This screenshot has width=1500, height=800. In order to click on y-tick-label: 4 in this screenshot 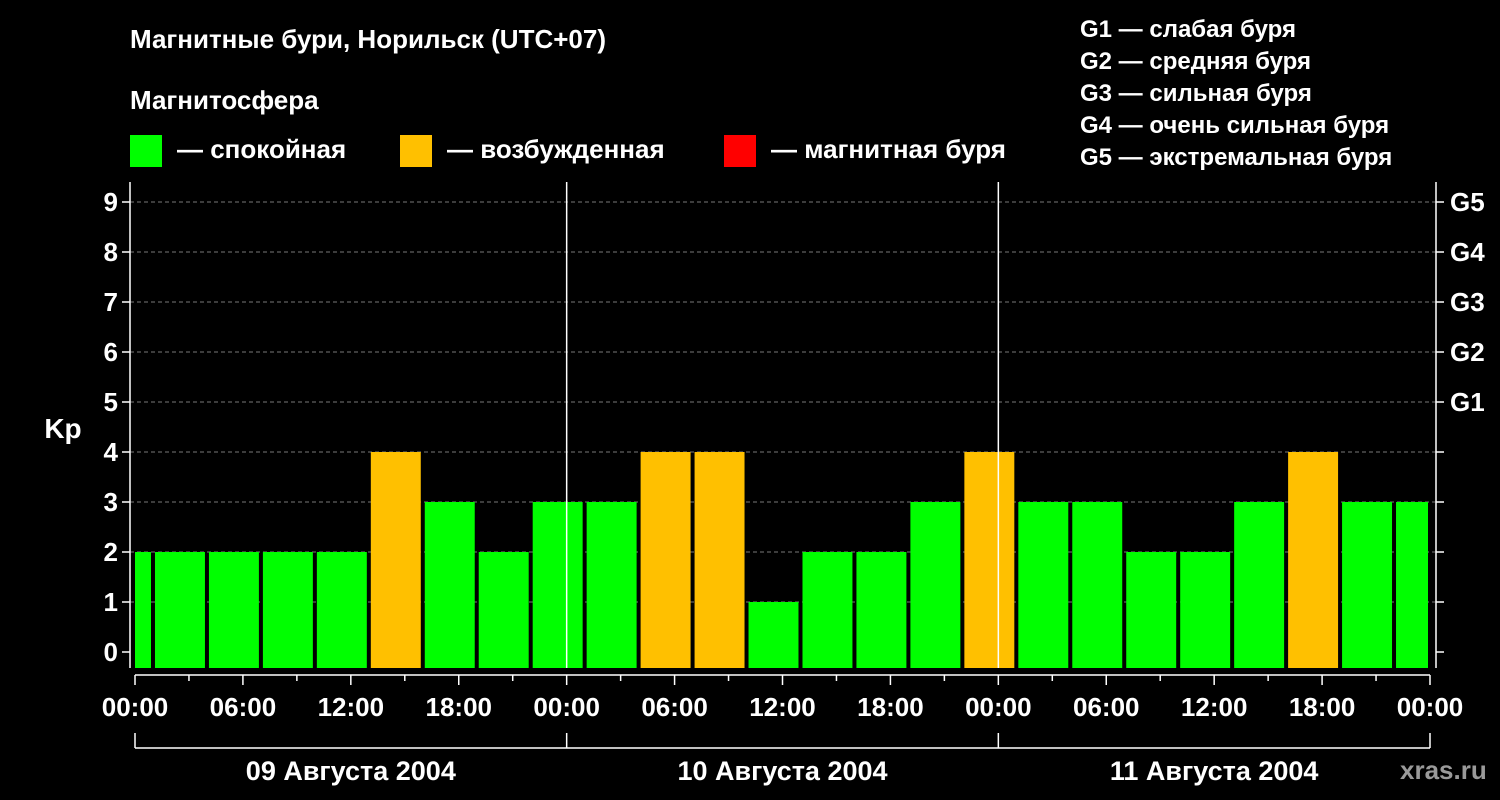, I will do `click(111, 452)`.